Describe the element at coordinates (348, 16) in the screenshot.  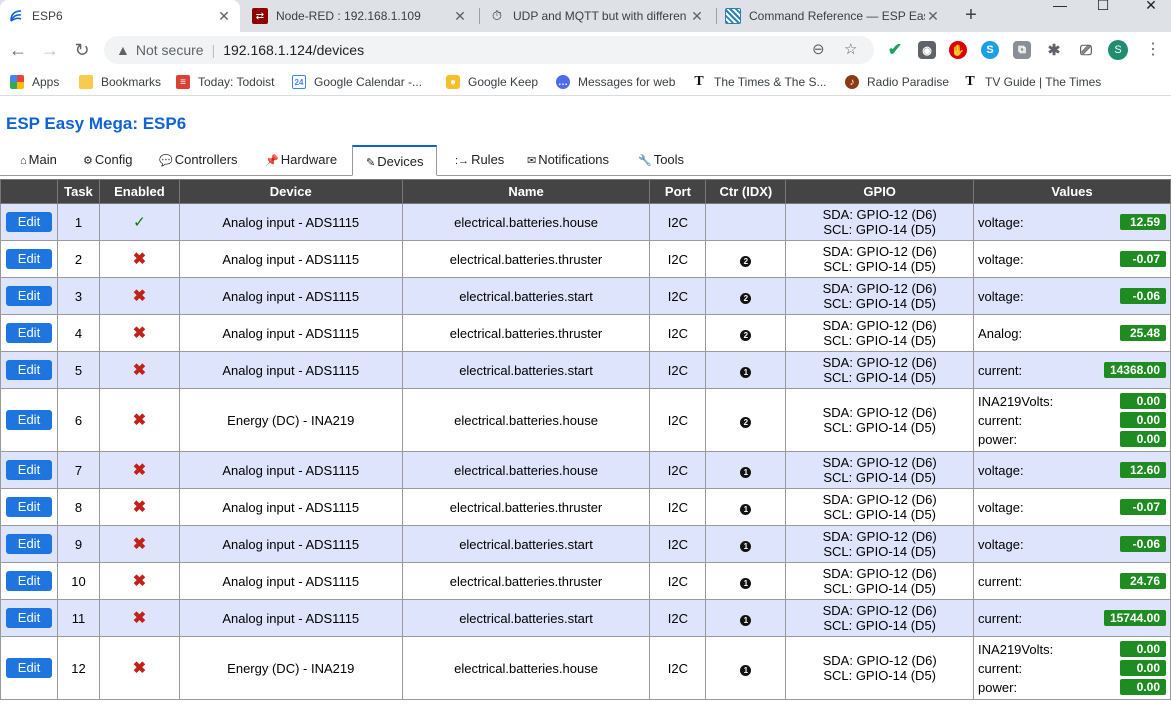
I see `tab-title: Node-RED : 192.168.1.109` at that location.